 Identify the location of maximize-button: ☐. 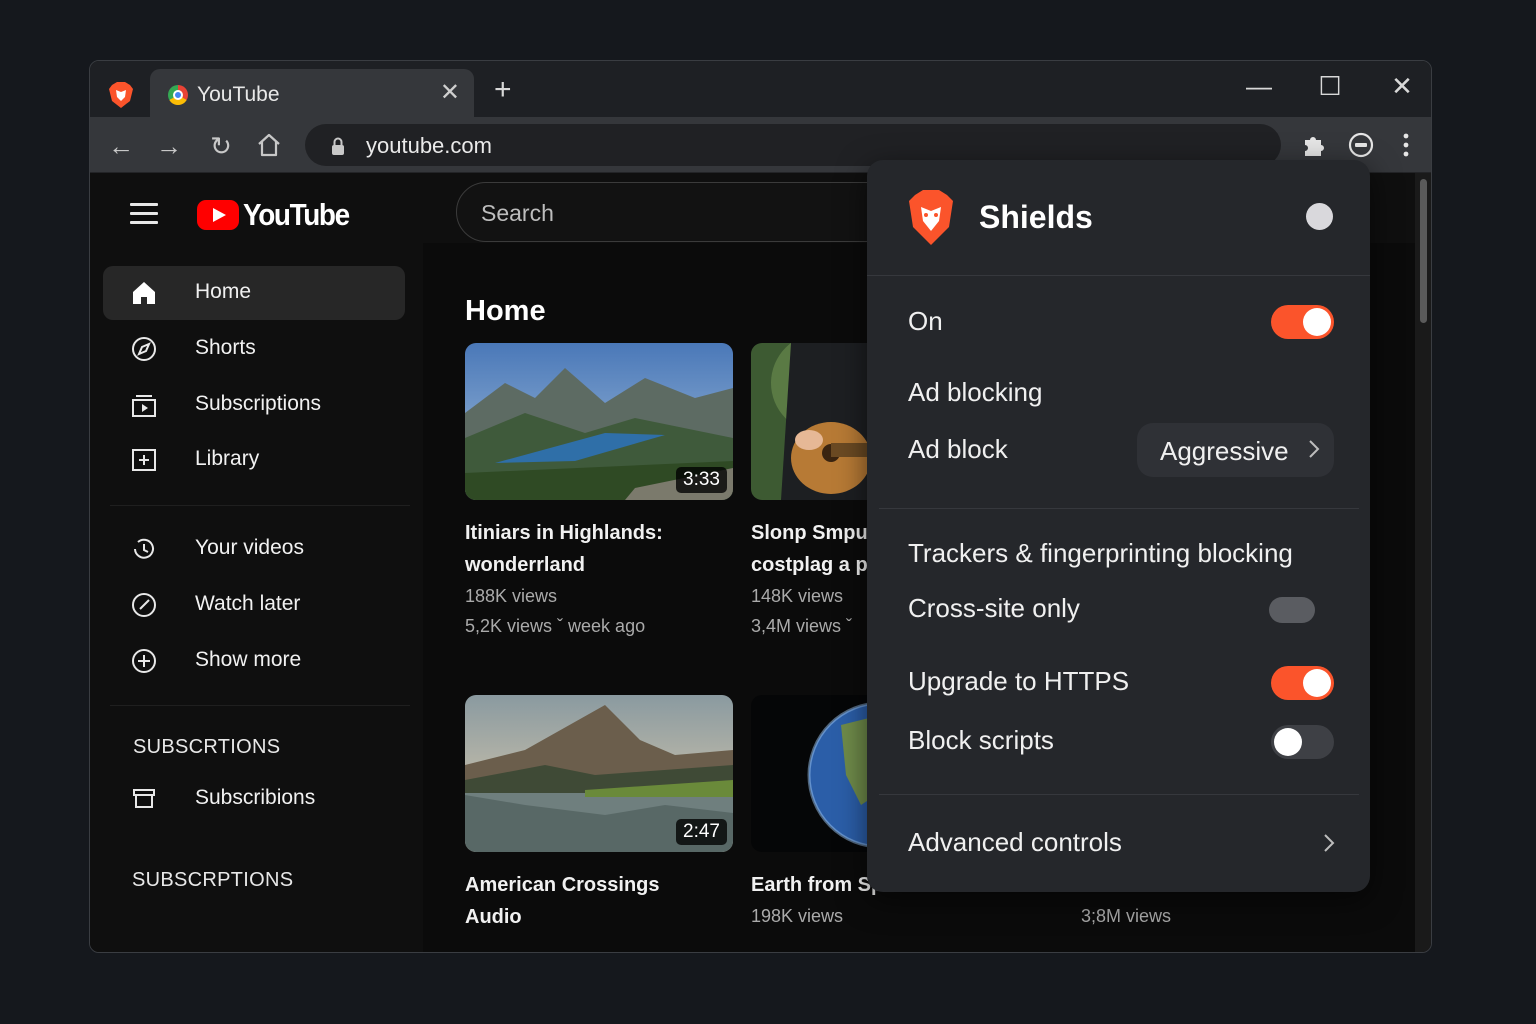
(1330, 86).